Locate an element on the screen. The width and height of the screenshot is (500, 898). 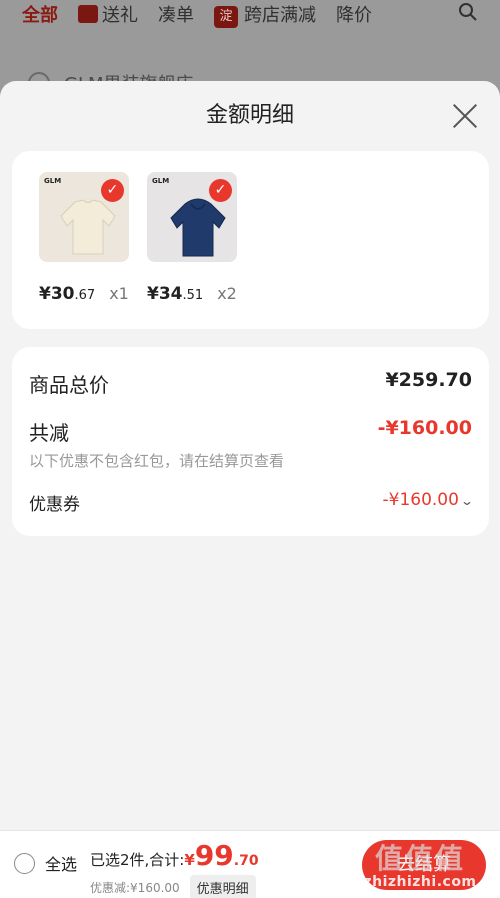
promo-badge: 淀 is located at coordinates (226, 16).